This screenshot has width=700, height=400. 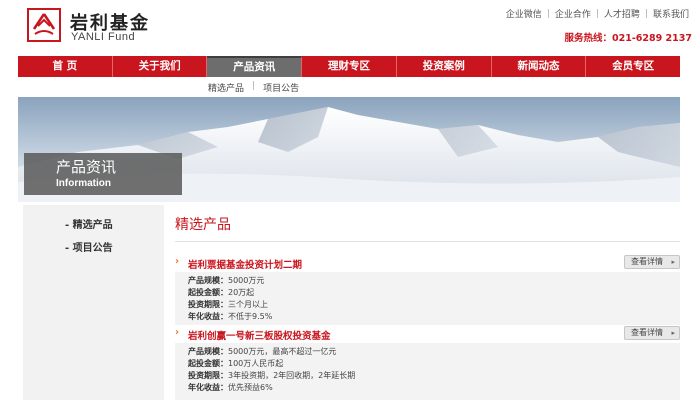 I want to click on sidebar-item-featured: - 精选产品, so click(x=89, y=223).